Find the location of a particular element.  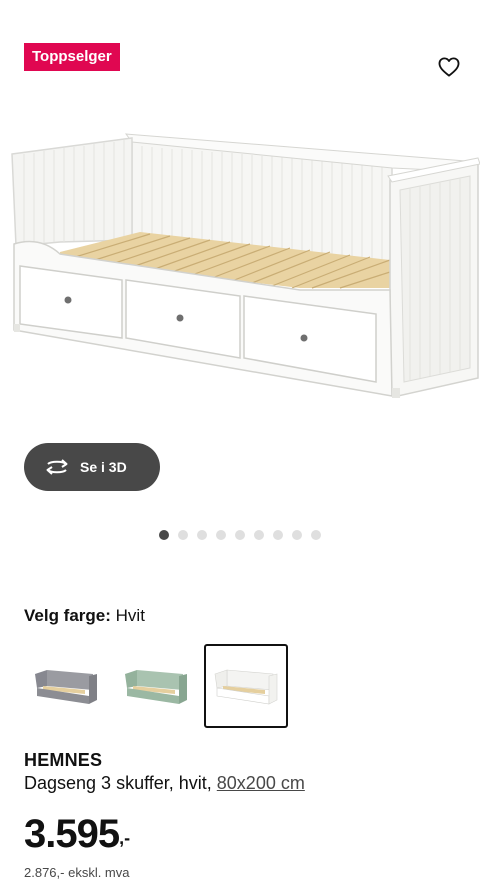

swatch-white is located at coordinates (246, 686).